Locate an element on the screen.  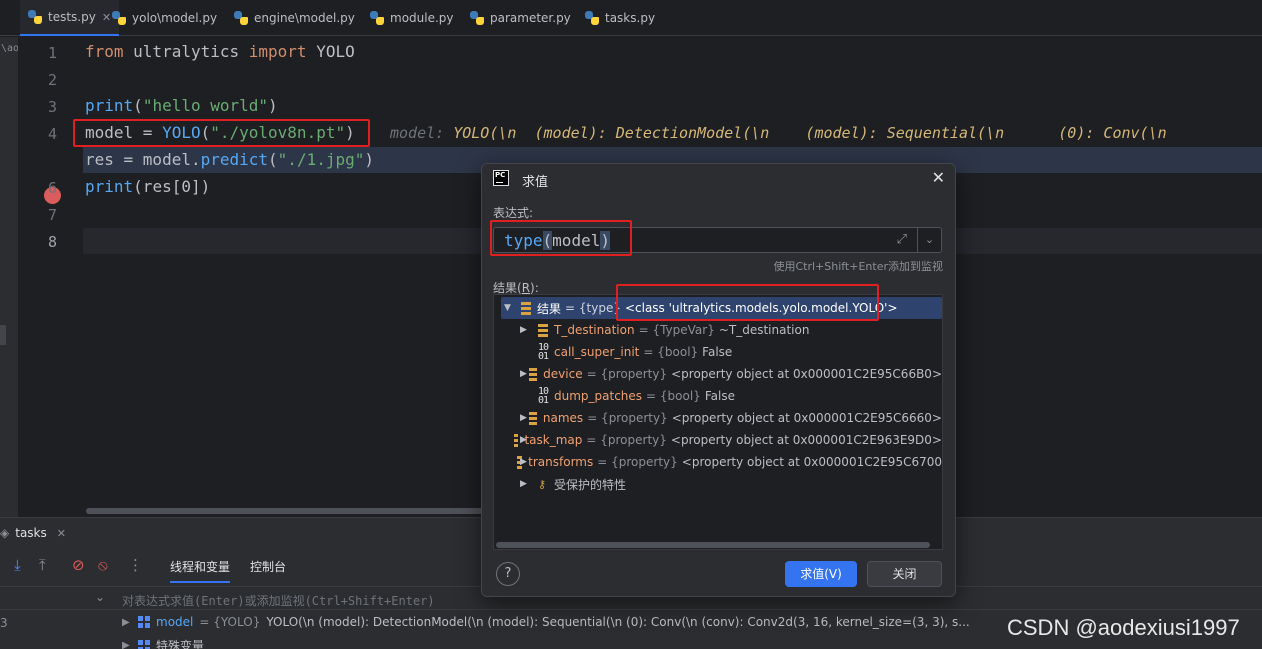
frame-indicator: 3 is located at coordinates (4, 623).